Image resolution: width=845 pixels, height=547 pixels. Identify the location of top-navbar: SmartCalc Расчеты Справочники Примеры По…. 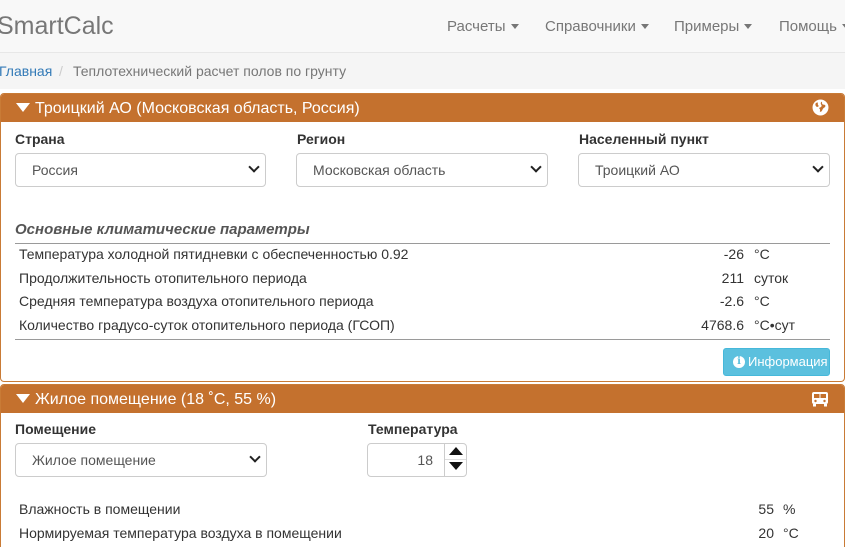
(422, 26).